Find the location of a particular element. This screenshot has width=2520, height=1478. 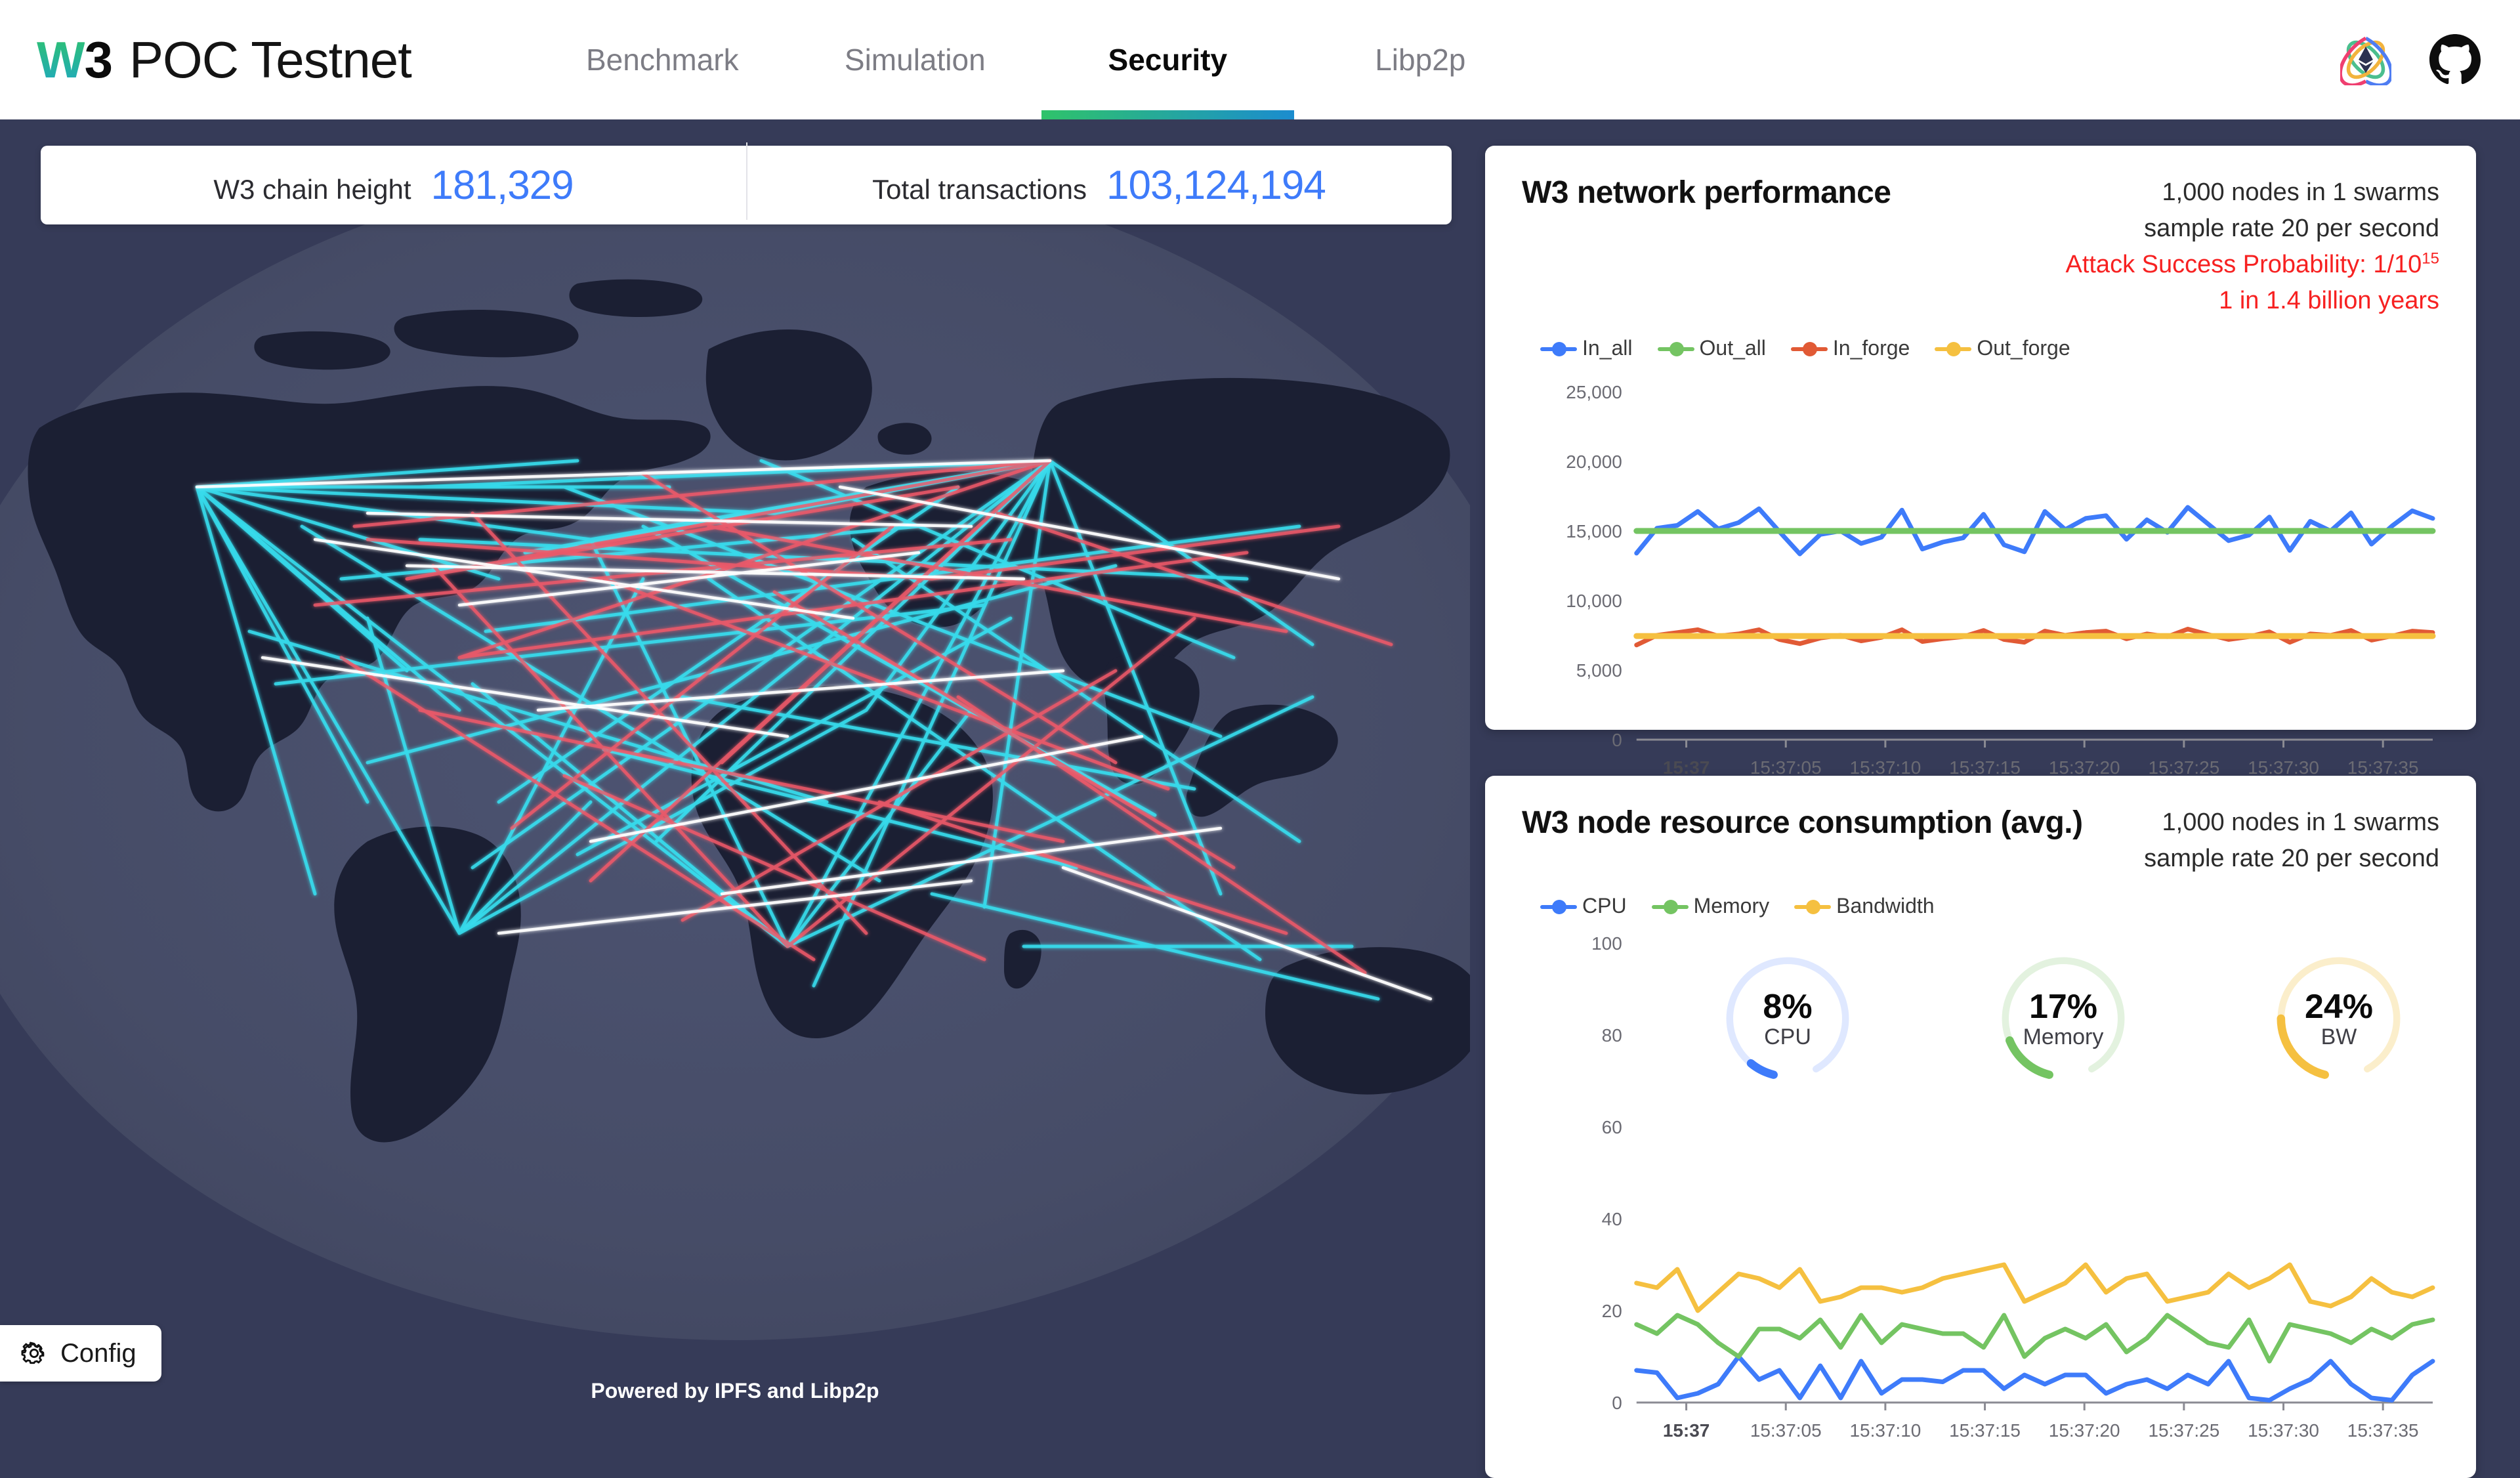

svg-text: 100 is located at coordinates (1606, 943).